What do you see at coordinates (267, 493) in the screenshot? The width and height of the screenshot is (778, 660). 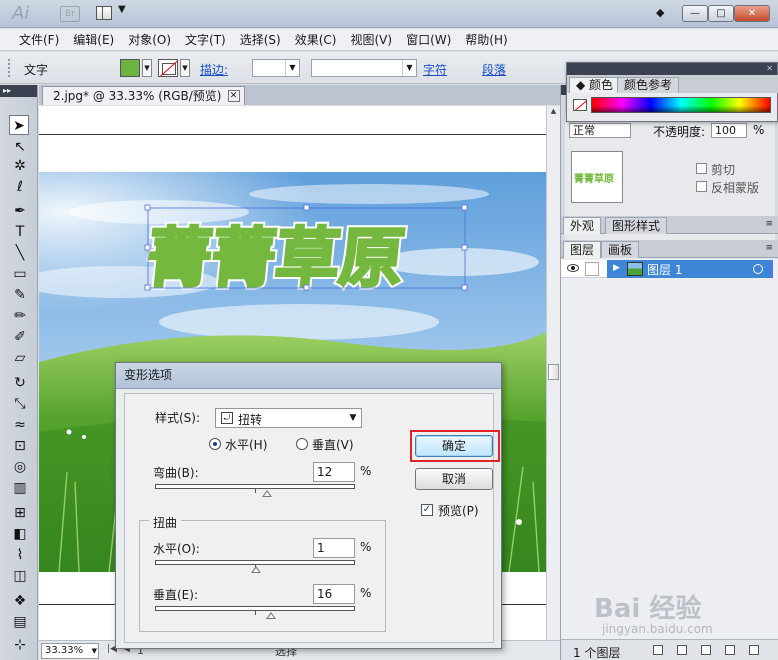 I see `bend-slider-thumb` at bounding box center [267, 493].